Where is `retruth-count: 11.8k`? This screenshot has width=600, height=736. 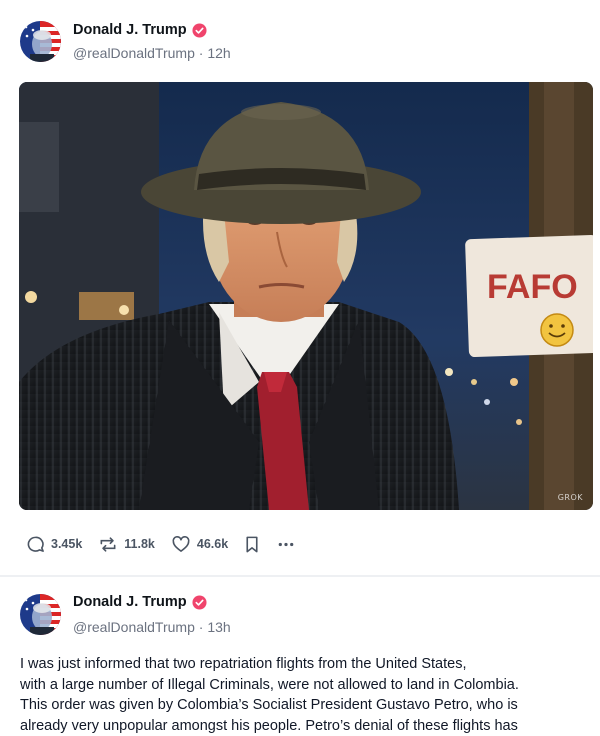
retruth-count: 11.8k is located at coordinates (139, 544).